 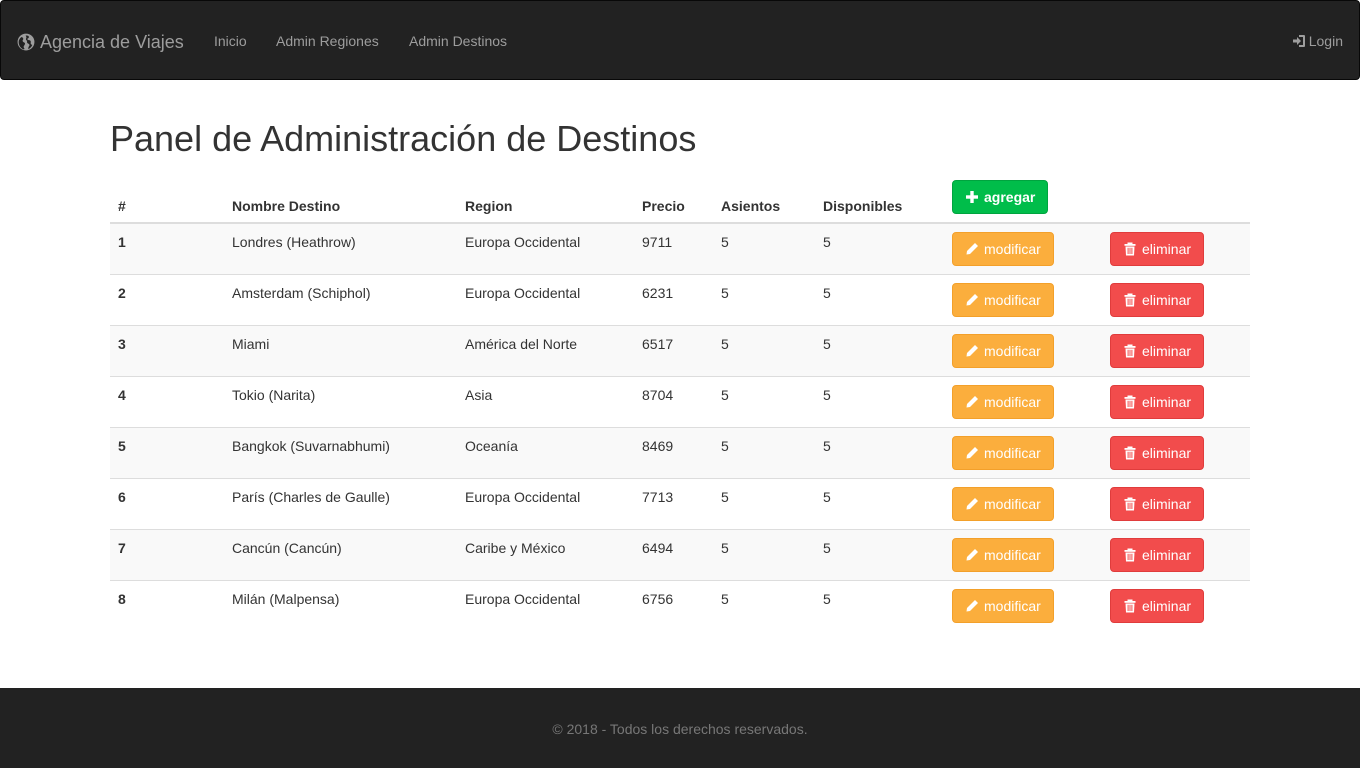 What do you see at coordinates (545, 198) in the screenshot?
I see `header-region: Region` at bounding box center [545, 198].